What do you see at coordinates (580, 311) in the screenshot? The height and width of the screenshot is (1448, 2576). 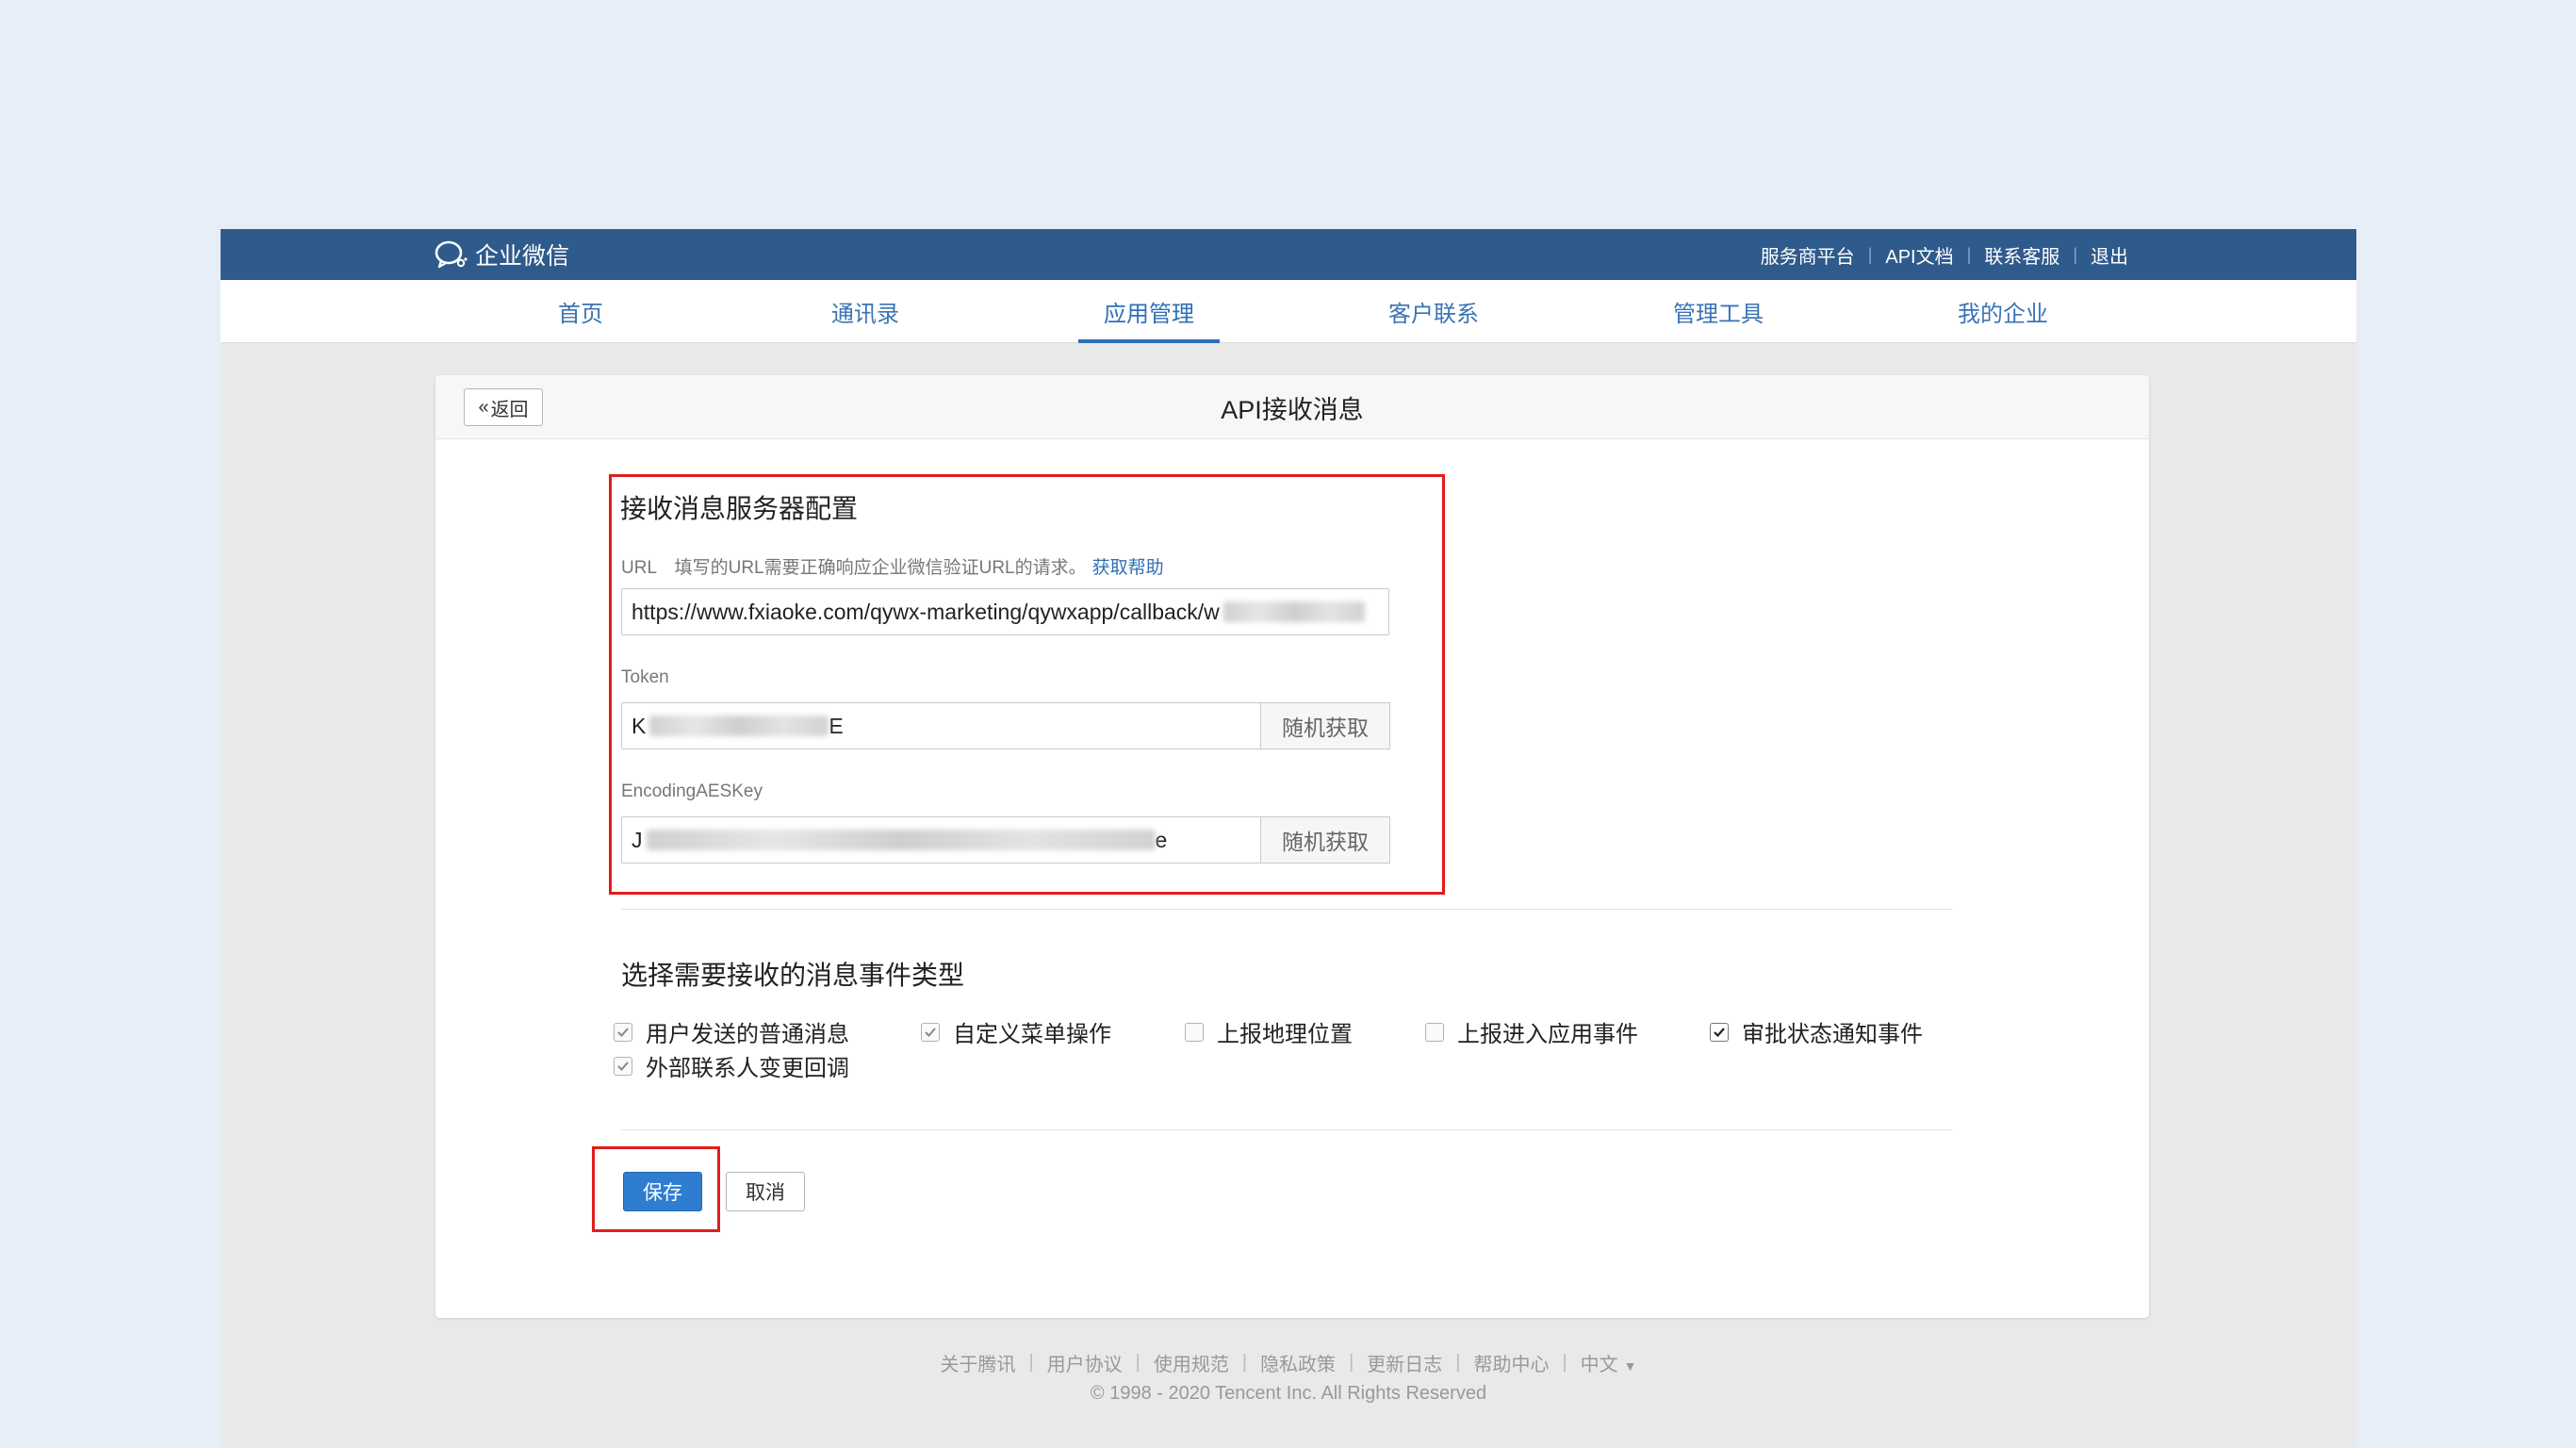 I see `nav-home: 首页` at bounding box center [580, 311].